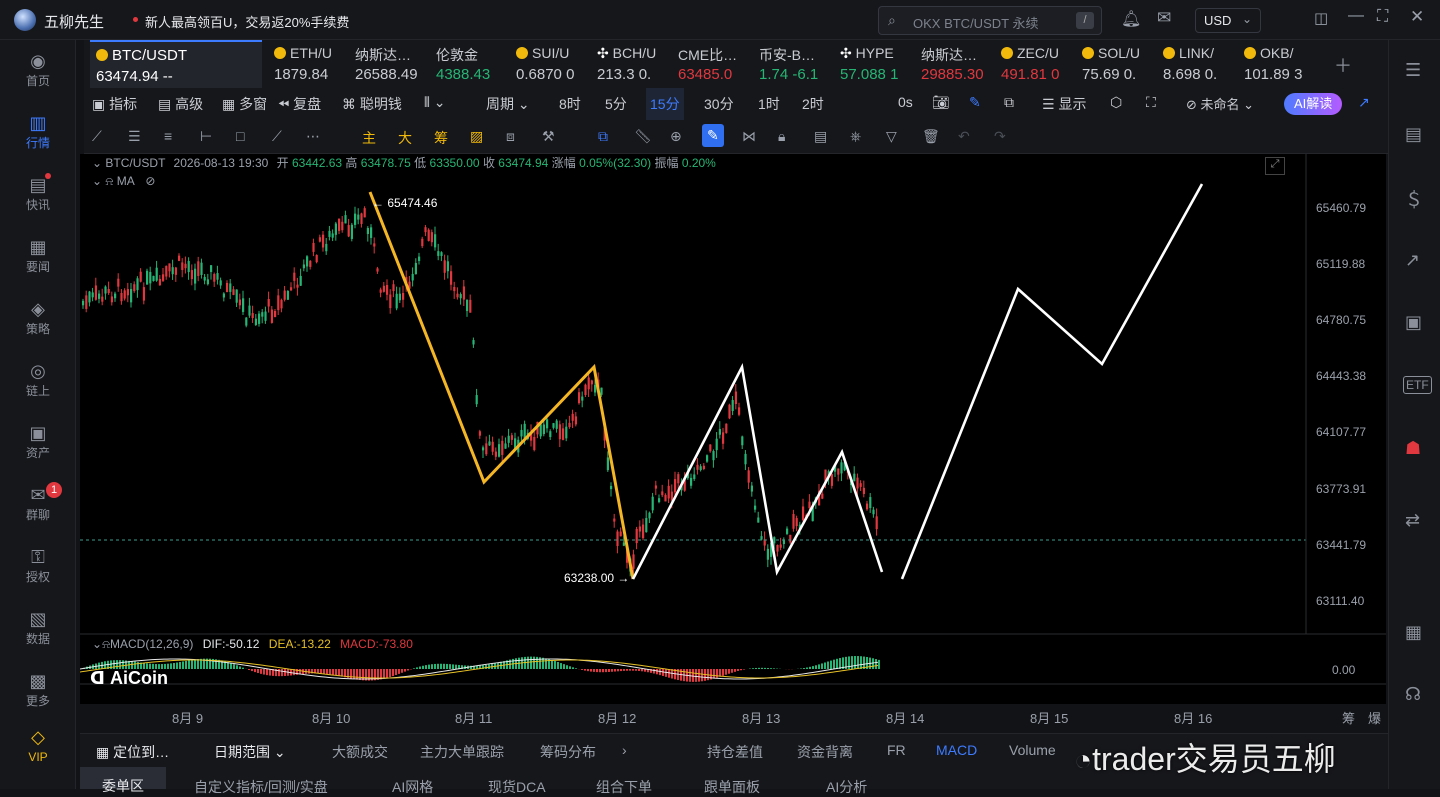 Image resolution: width=1440 pixels, height=797 pixels. I want to click on period-5m: 5分, so click(616, 104).